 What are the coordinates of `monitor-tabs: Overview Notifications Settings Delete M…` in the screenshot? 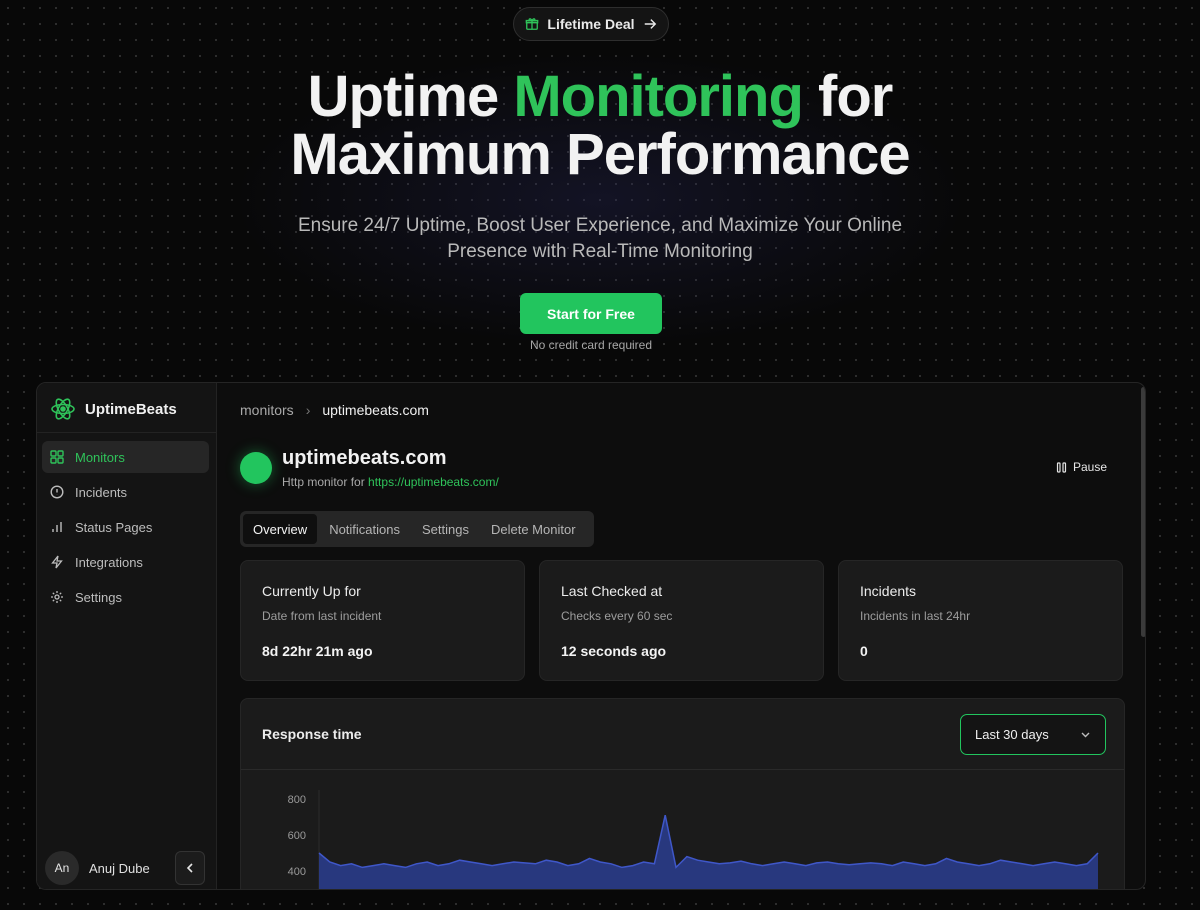 It's located at (417, 529).